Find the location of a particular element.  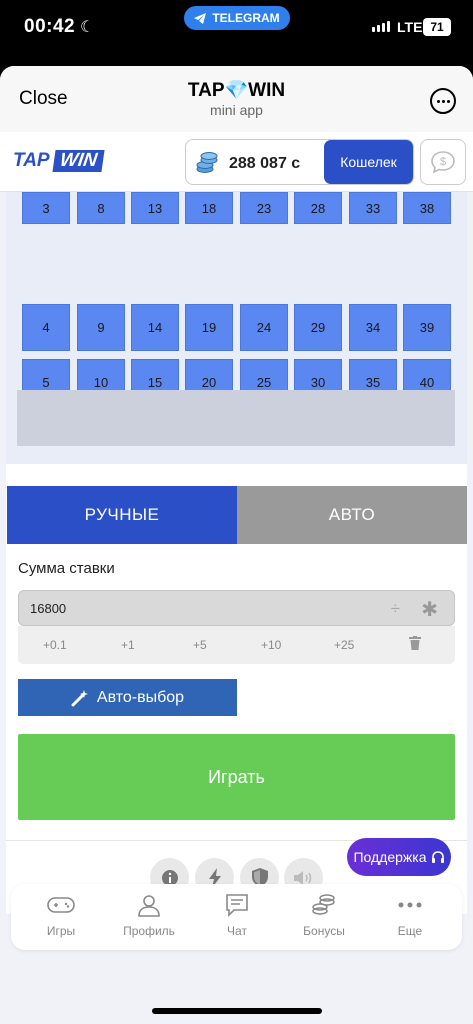

dollar-chat-button: $ is located at coordinates (443, 162).